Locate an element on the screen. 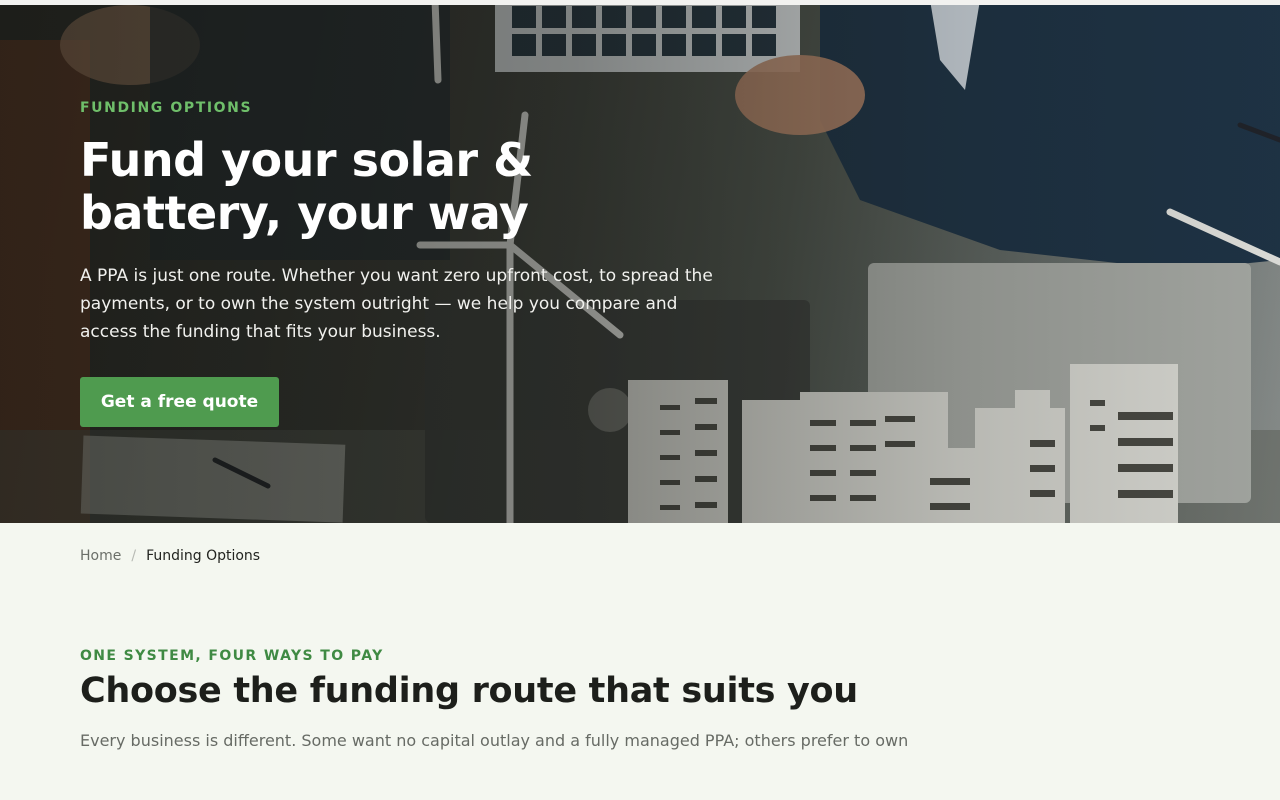  hero-eyebrow: FUNDING OPTIONS is located at coordinates (166, 108).